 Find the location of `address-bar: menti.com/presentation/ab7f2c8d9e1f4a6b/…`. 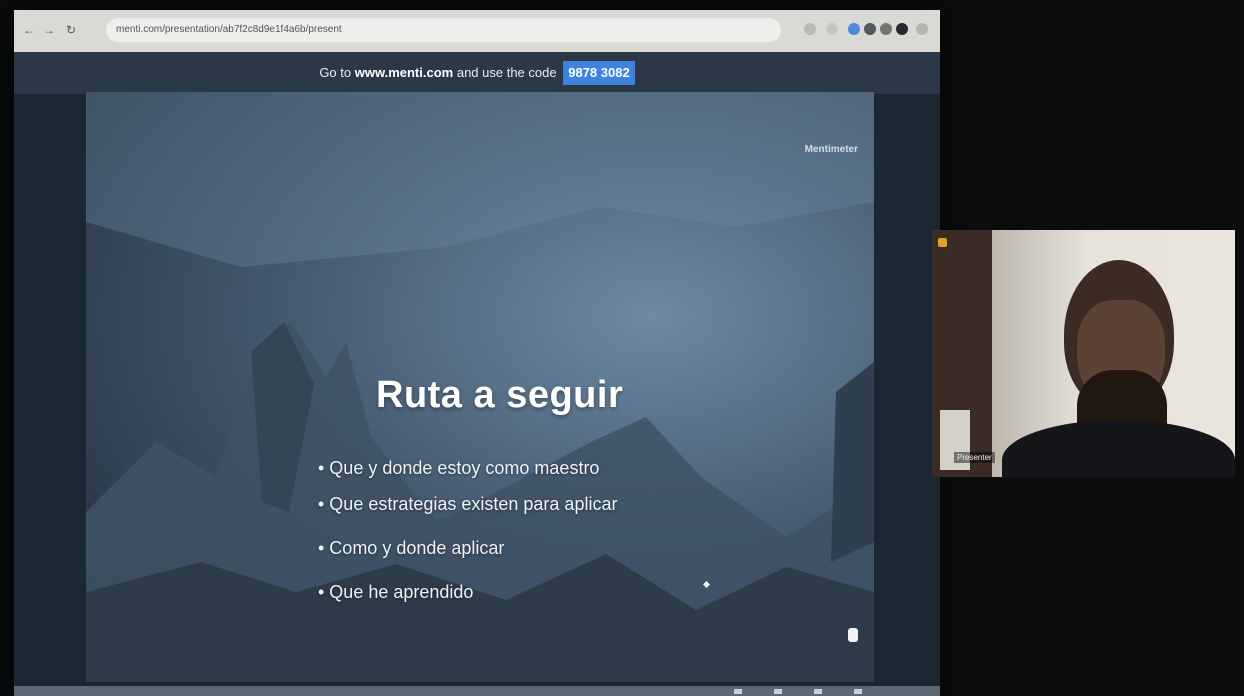

address-bar: menti.com/presentation/ab7f2c8d9e1f4a6b/… is located at coordinates (443, 30).